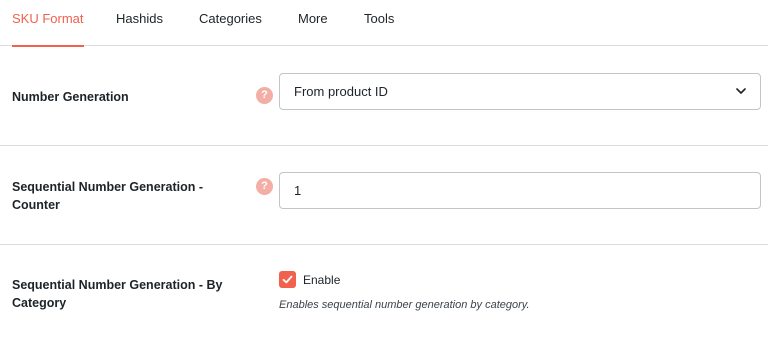 Image resolution: width=768 pixels, height=337 pixels. I want to click on chevron-down-icon, so click(741, 91).